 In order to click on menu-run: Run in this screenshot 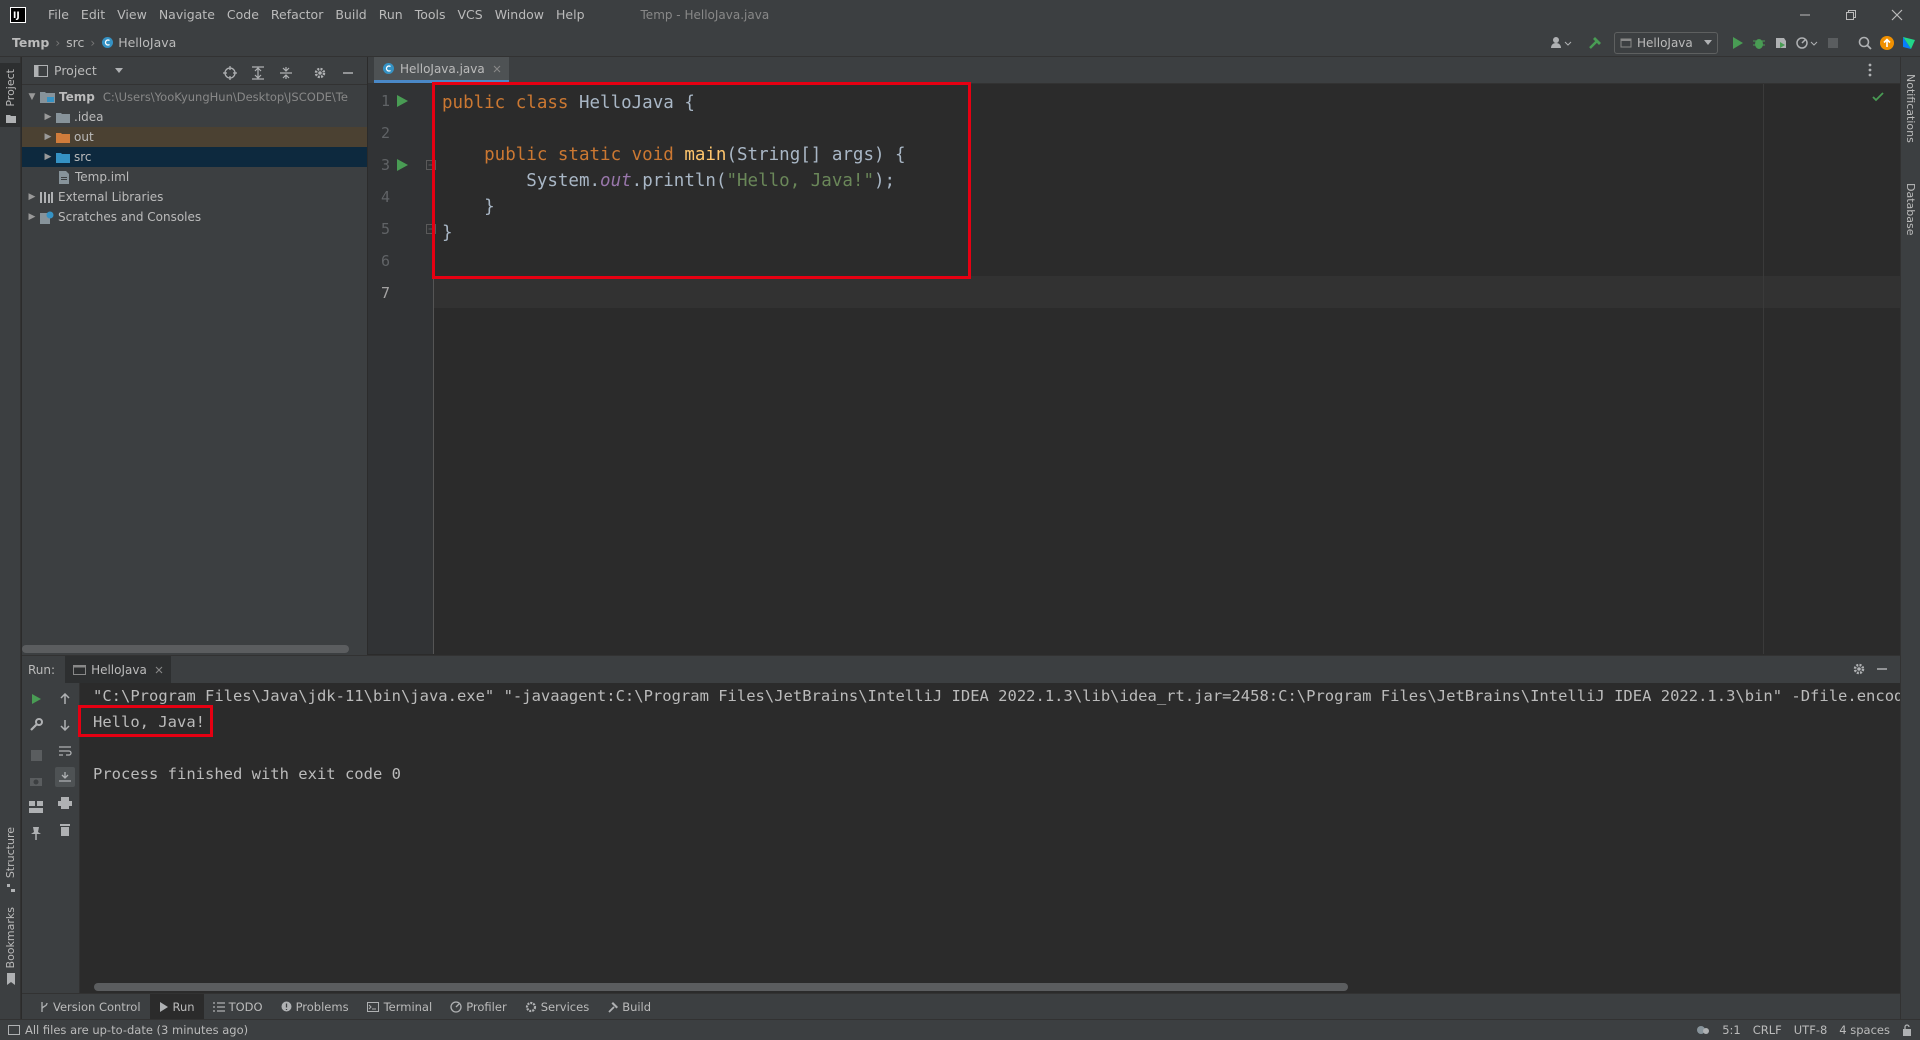, I will do `click(391, 14)`.